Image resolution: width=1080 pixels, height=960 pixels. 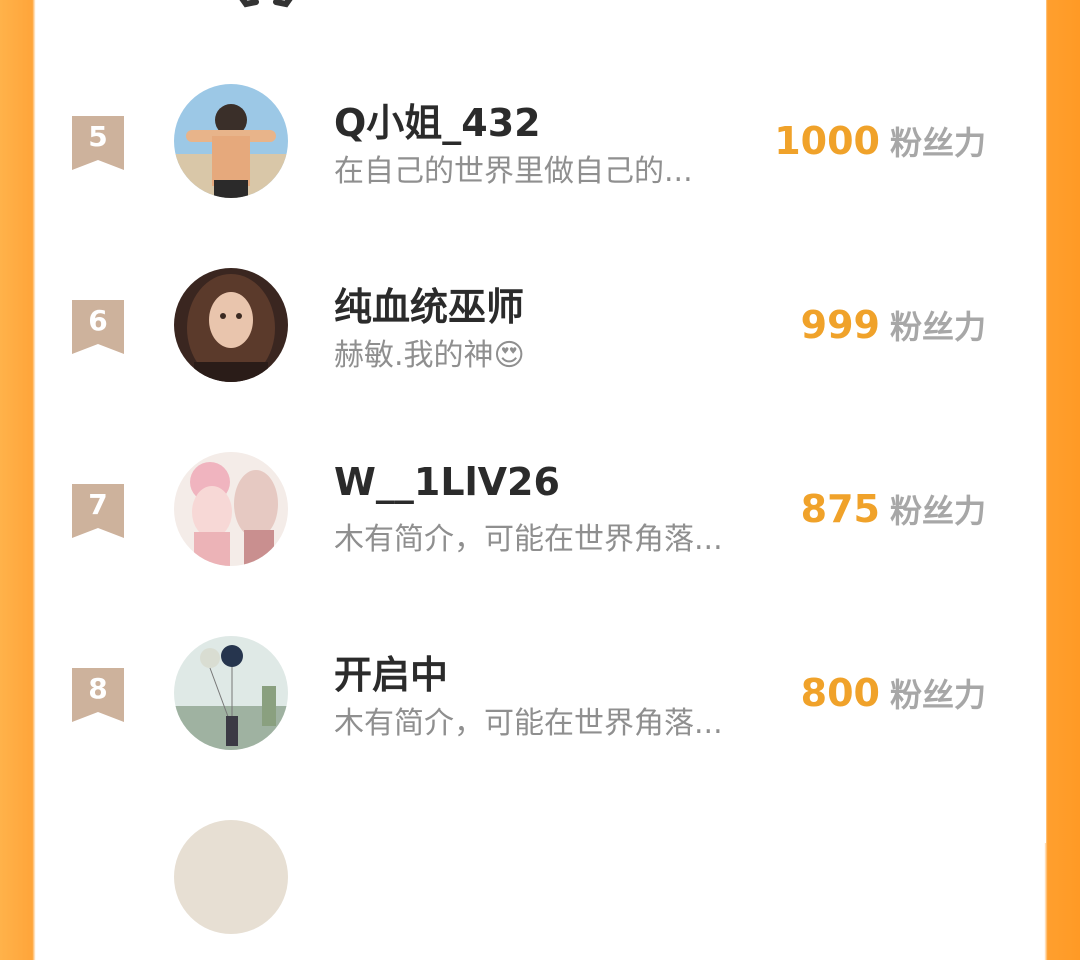 I want to click on avatar-girl-photo-icon, so click(x=231, y=325).